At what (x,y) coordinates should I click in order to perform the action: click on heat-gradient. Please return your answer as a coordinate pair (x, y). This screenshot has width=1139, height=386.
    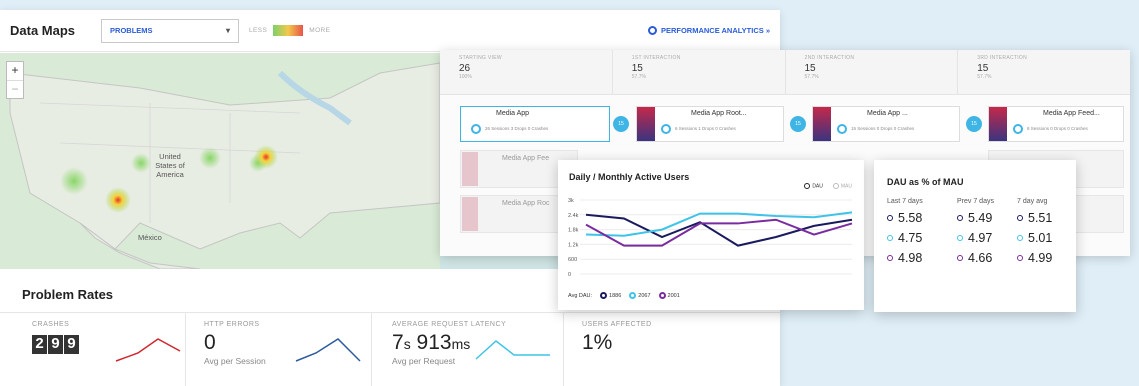
    Looking at the image, I should click on (288, 30).